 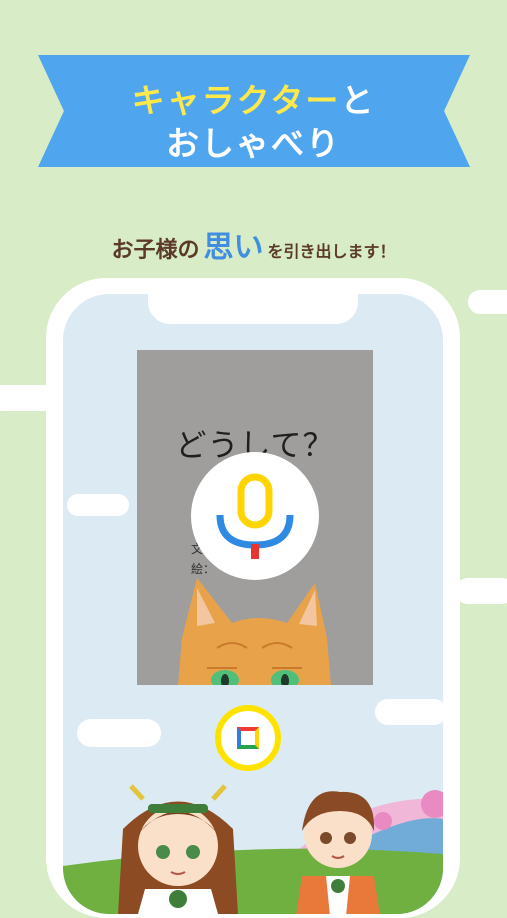 I want to click on girl-character, so click(x=178, y=849).